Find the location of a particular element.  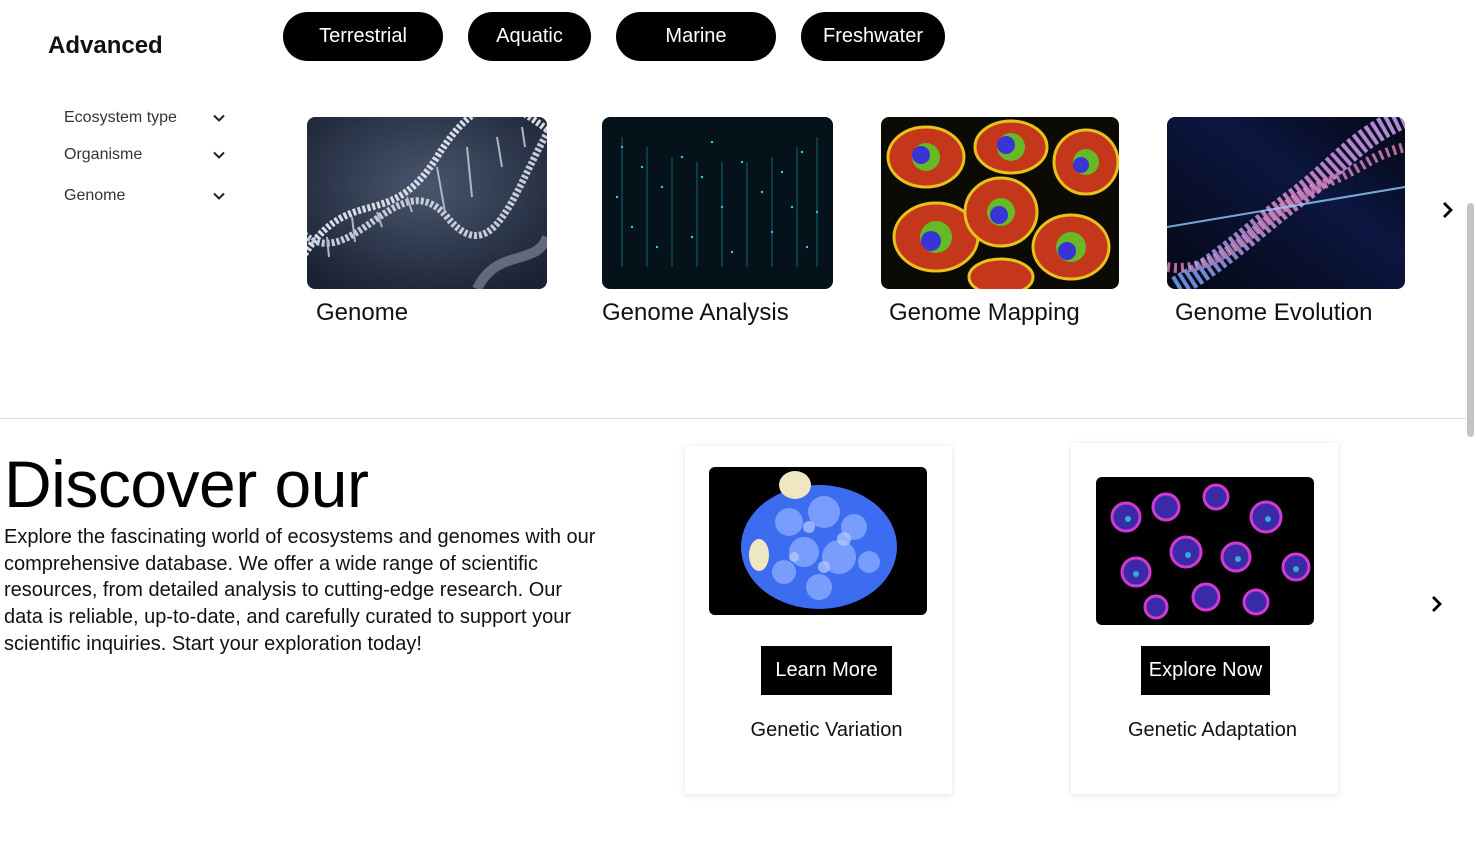

scrollbar-thumb is located at coordinates (1470, 320).